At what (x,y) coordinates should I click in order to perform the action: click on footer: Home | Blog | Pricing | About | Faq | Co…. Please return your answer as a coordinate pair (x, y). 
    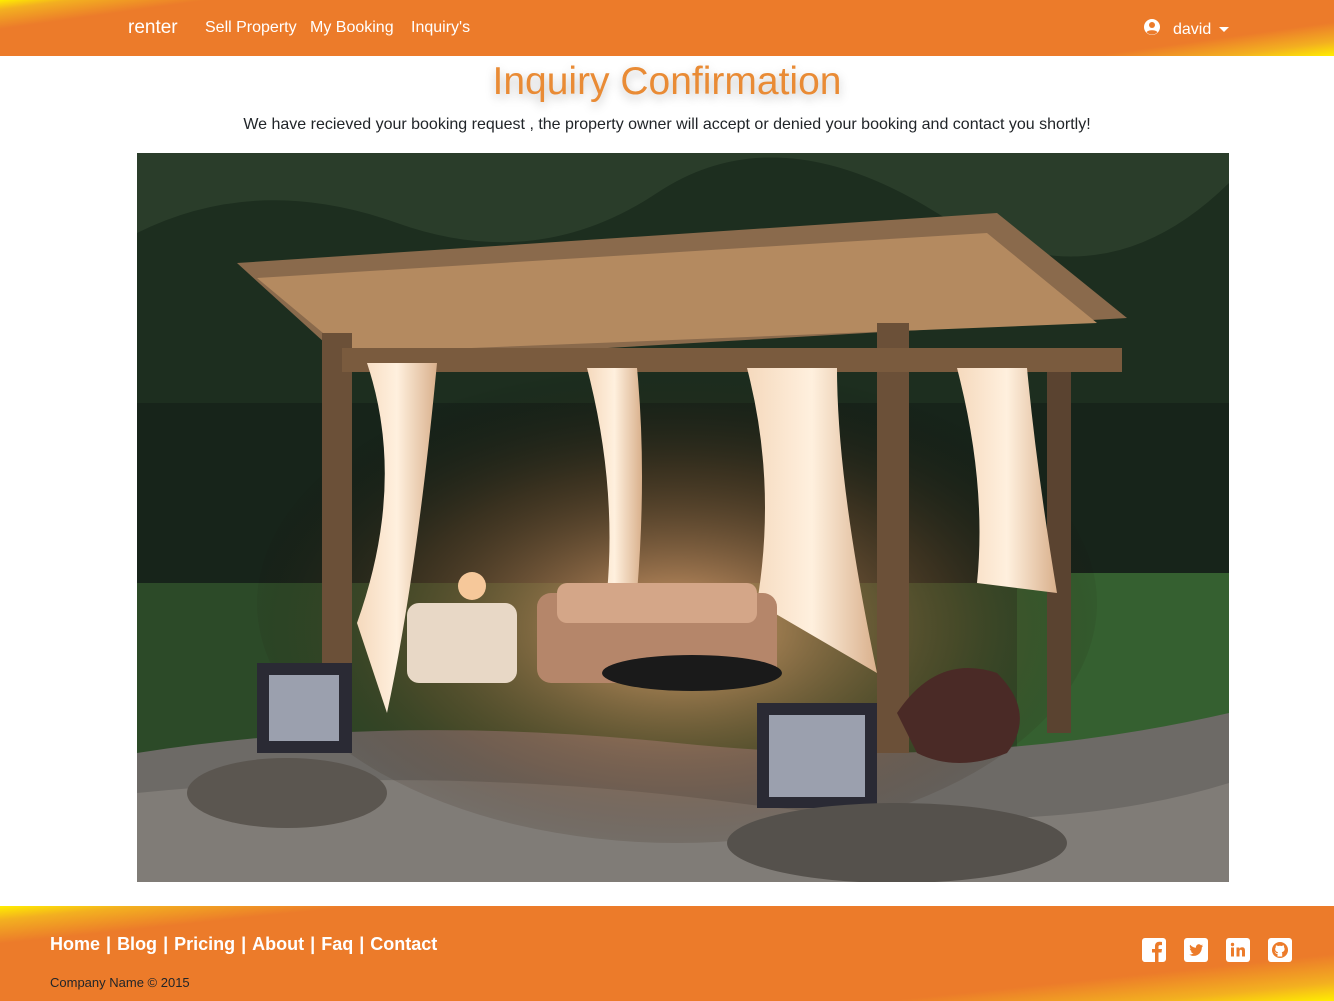
    Looking at the image, I should click on (667, 953).